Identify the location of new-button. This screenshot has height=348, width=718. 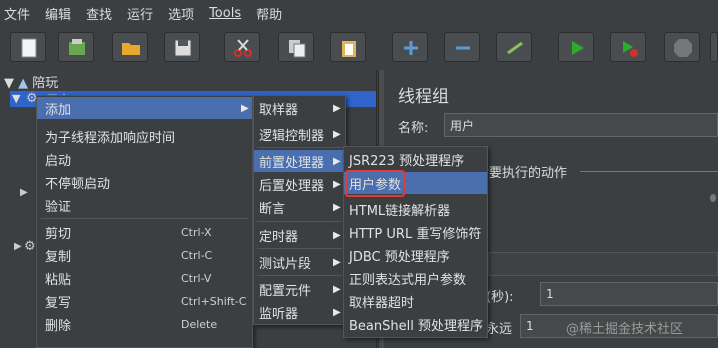
(28, 47).